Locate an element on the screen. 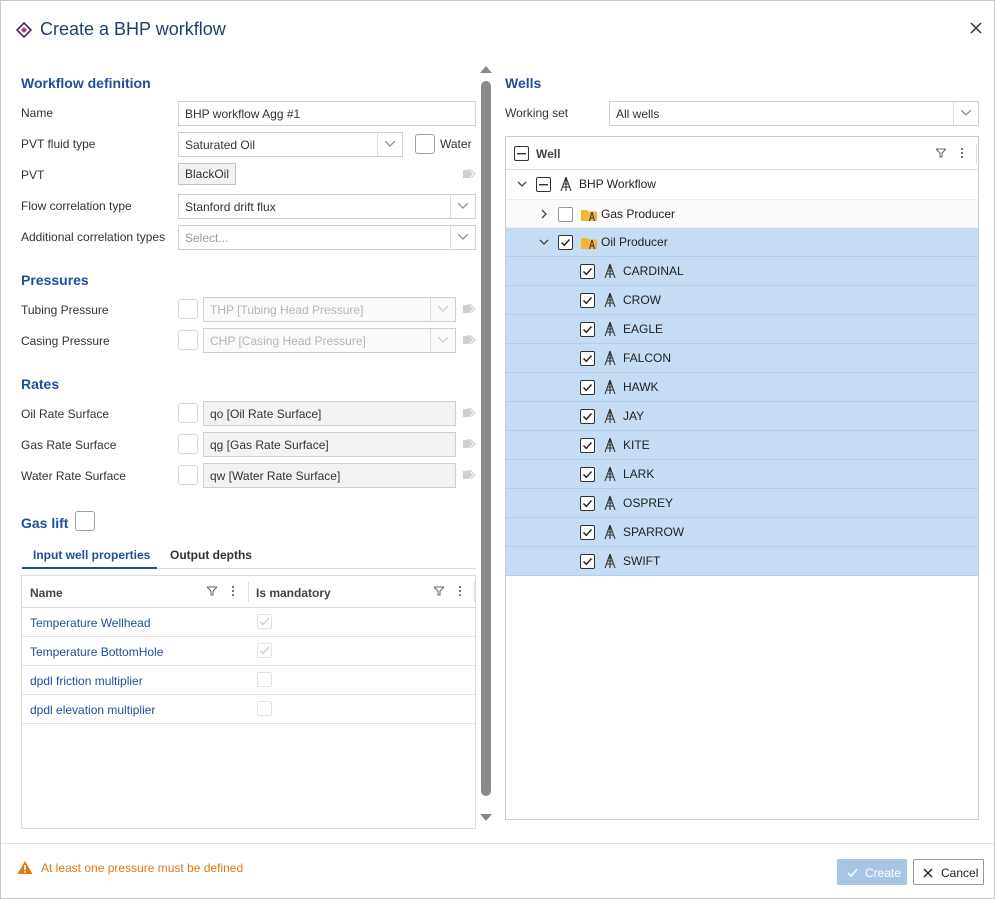  scroll-up-icon is located at coordinates (486, 69).